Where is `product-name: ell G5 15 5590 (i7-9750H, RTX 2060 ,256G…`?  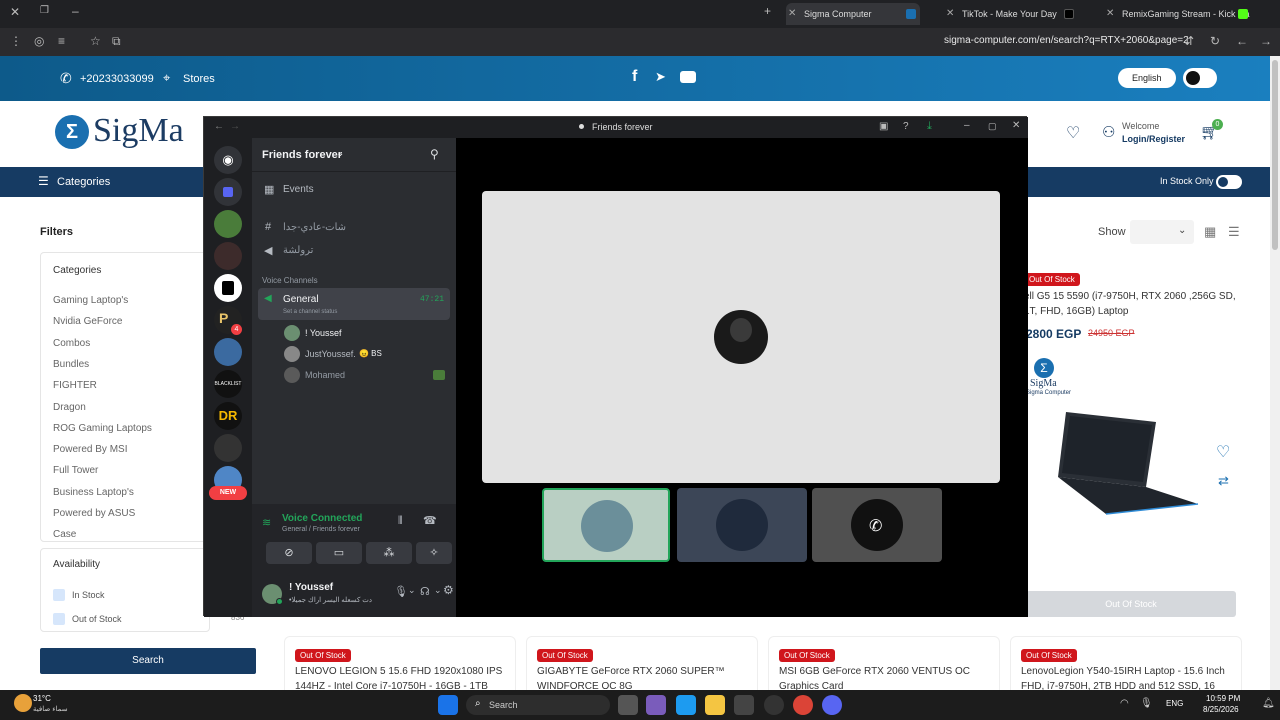
product-name: ell G5 15 5590 (i7-9750H, RTX 2060 ,256G… is located at coordinates (1132, 304).